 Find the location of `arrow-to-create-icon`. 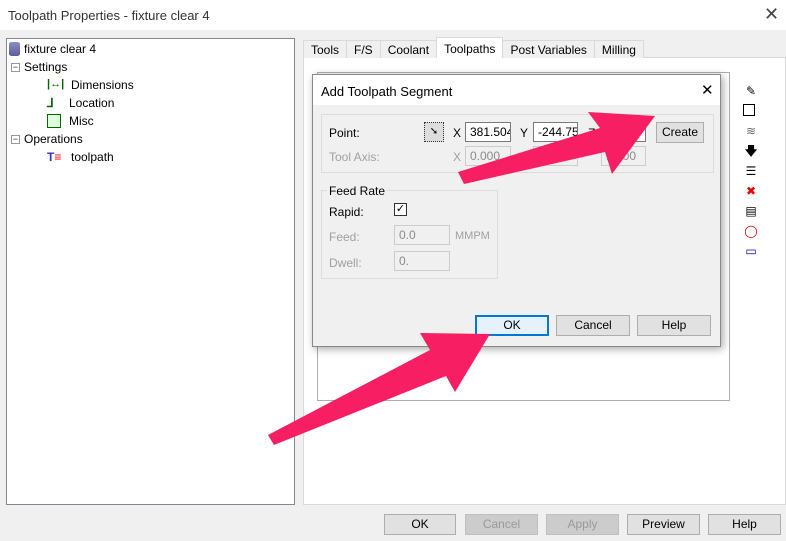

arrow-to-create-icon is located at coordinates (556, 148).